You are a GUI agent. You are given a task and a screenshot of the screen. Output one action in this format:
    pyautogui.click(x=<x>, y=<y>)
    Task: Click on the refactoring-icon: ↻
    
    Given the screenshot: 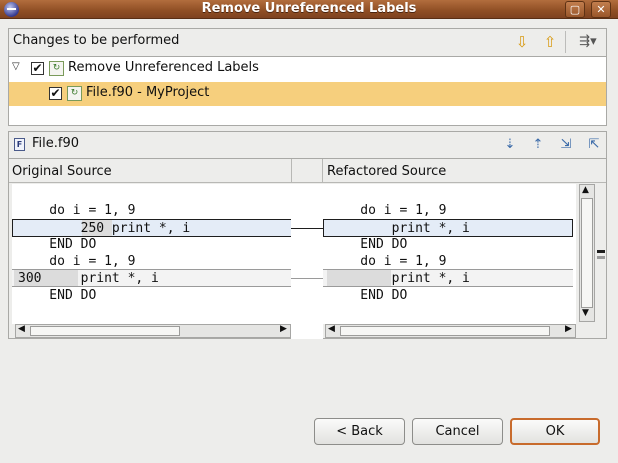 What is the action you would take?
    pyautogui.click(x=56, y=68)
    